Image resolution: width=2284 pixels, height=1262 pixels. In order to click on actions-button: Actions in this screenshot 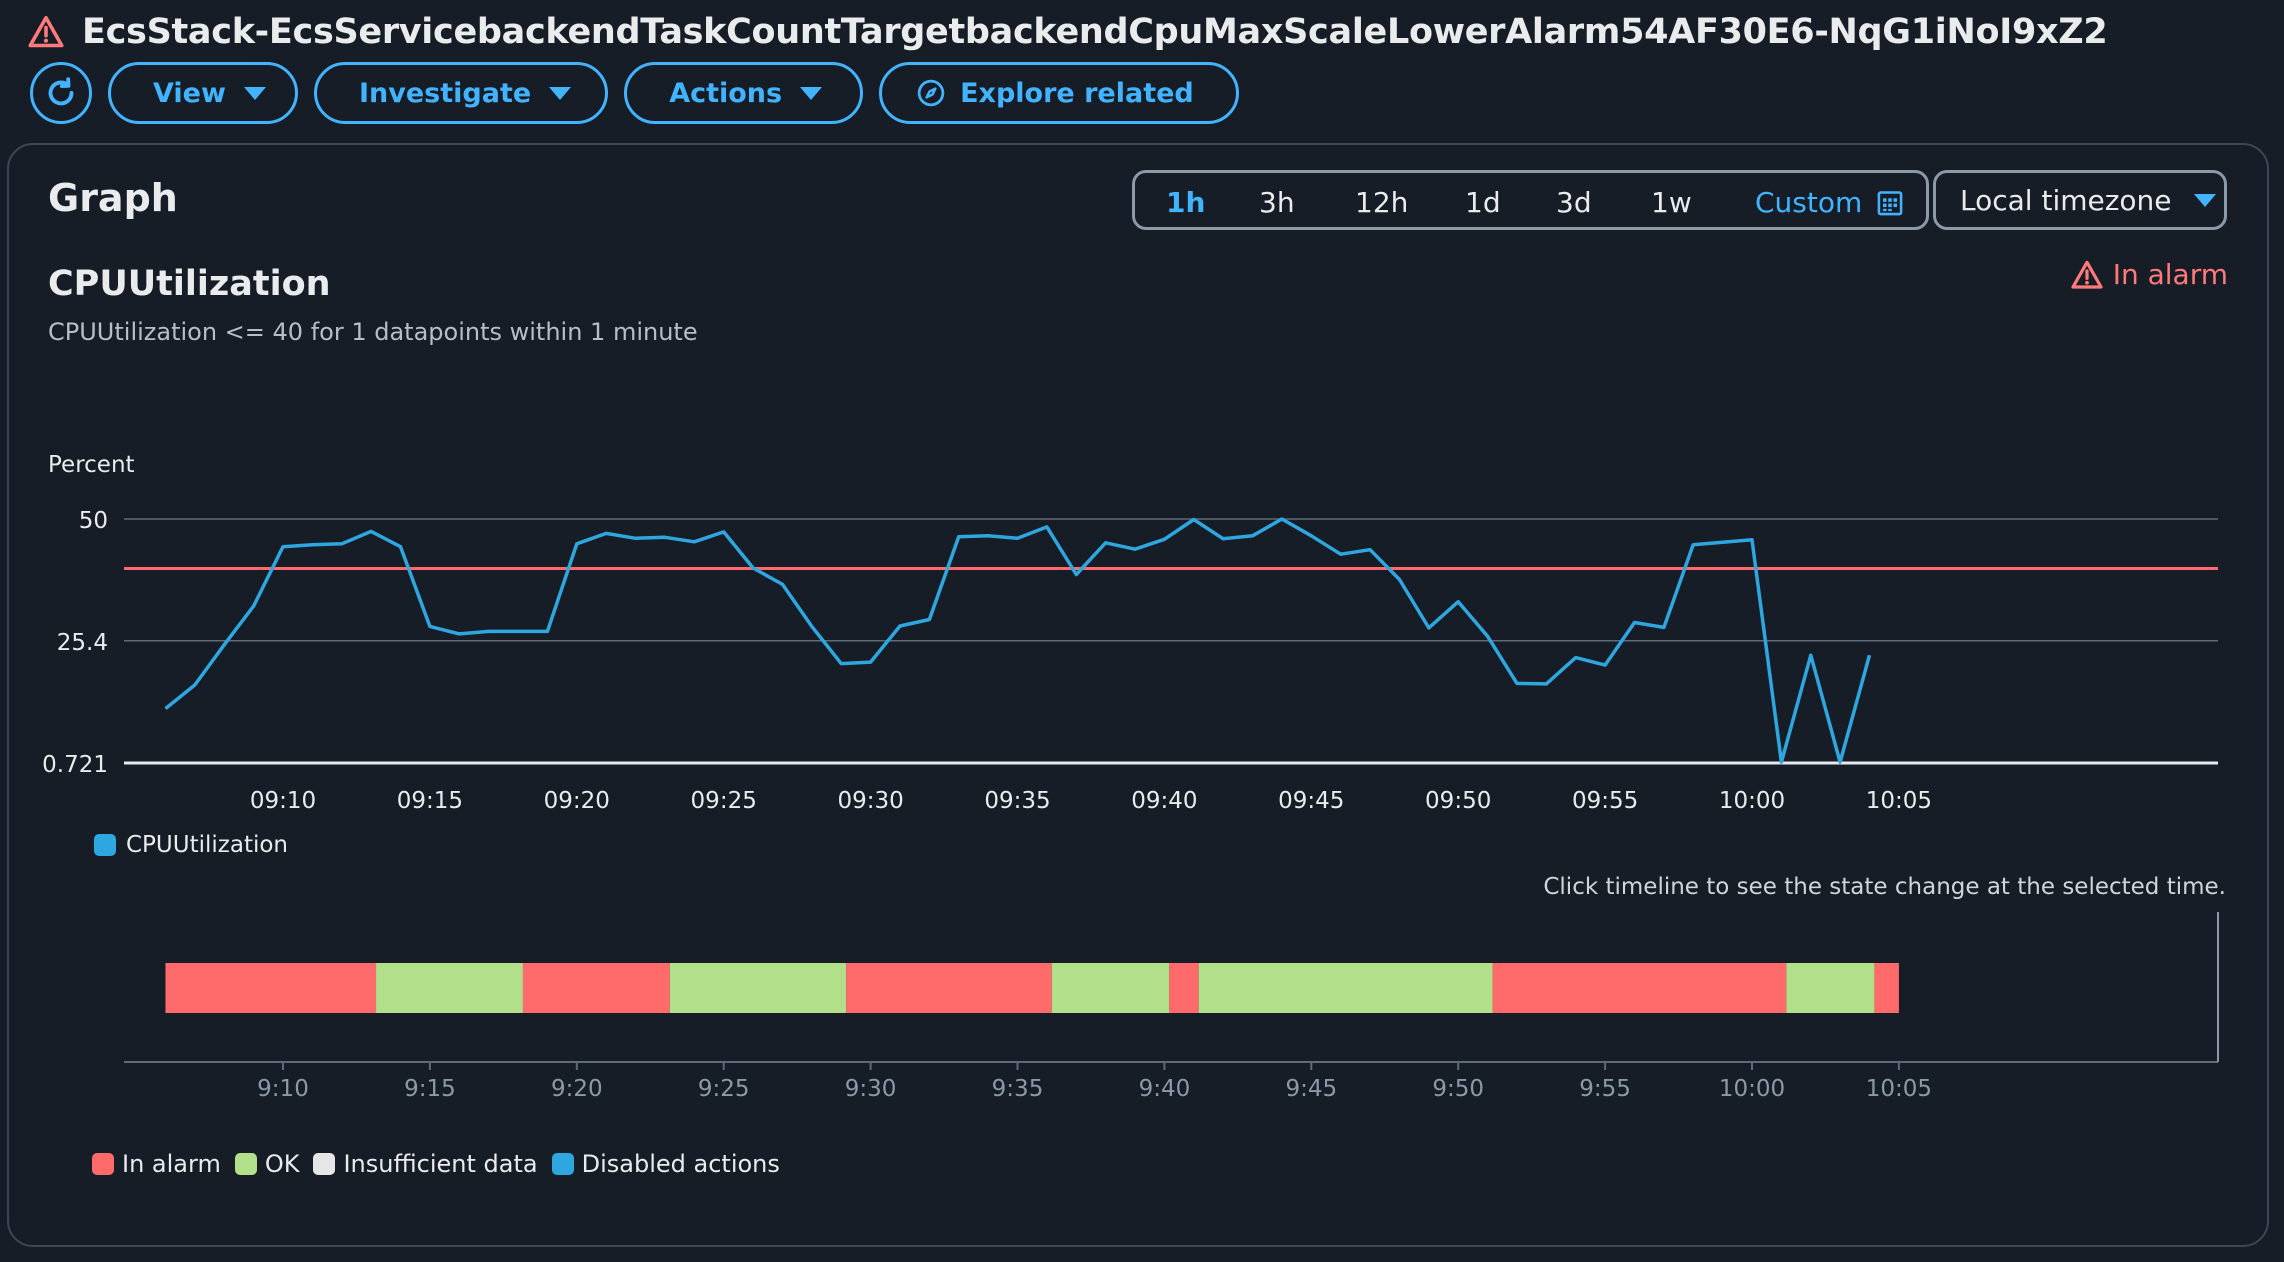, I will do `click(744, 93)`.